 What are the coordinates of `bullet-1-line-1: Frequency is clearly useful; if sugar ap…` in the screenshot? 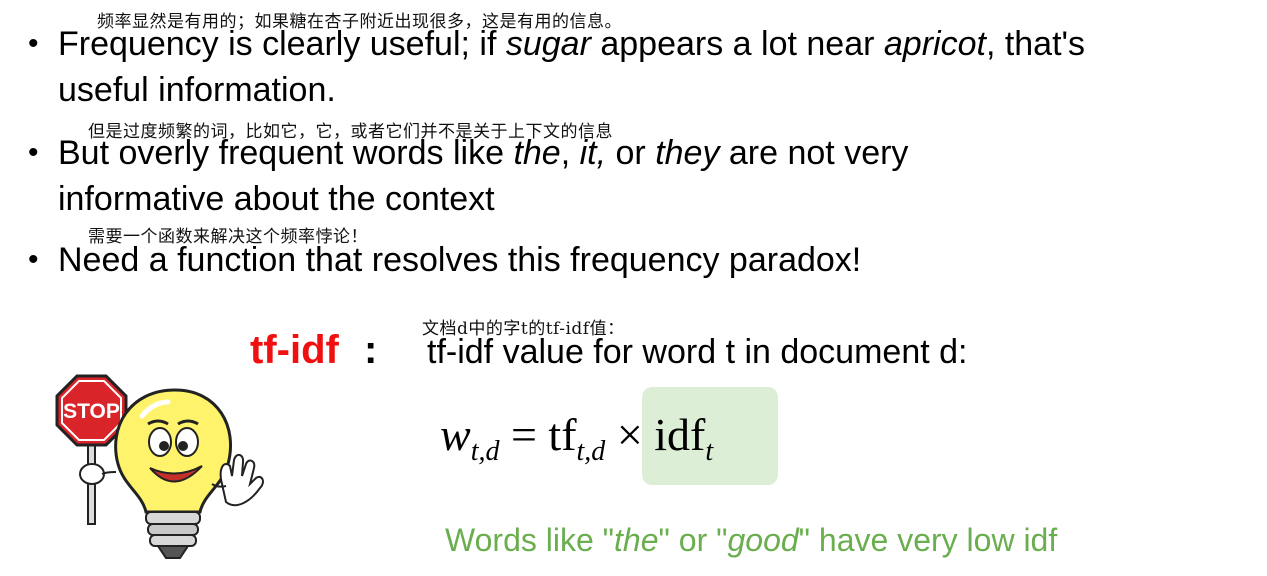 It's located at (572, 44).